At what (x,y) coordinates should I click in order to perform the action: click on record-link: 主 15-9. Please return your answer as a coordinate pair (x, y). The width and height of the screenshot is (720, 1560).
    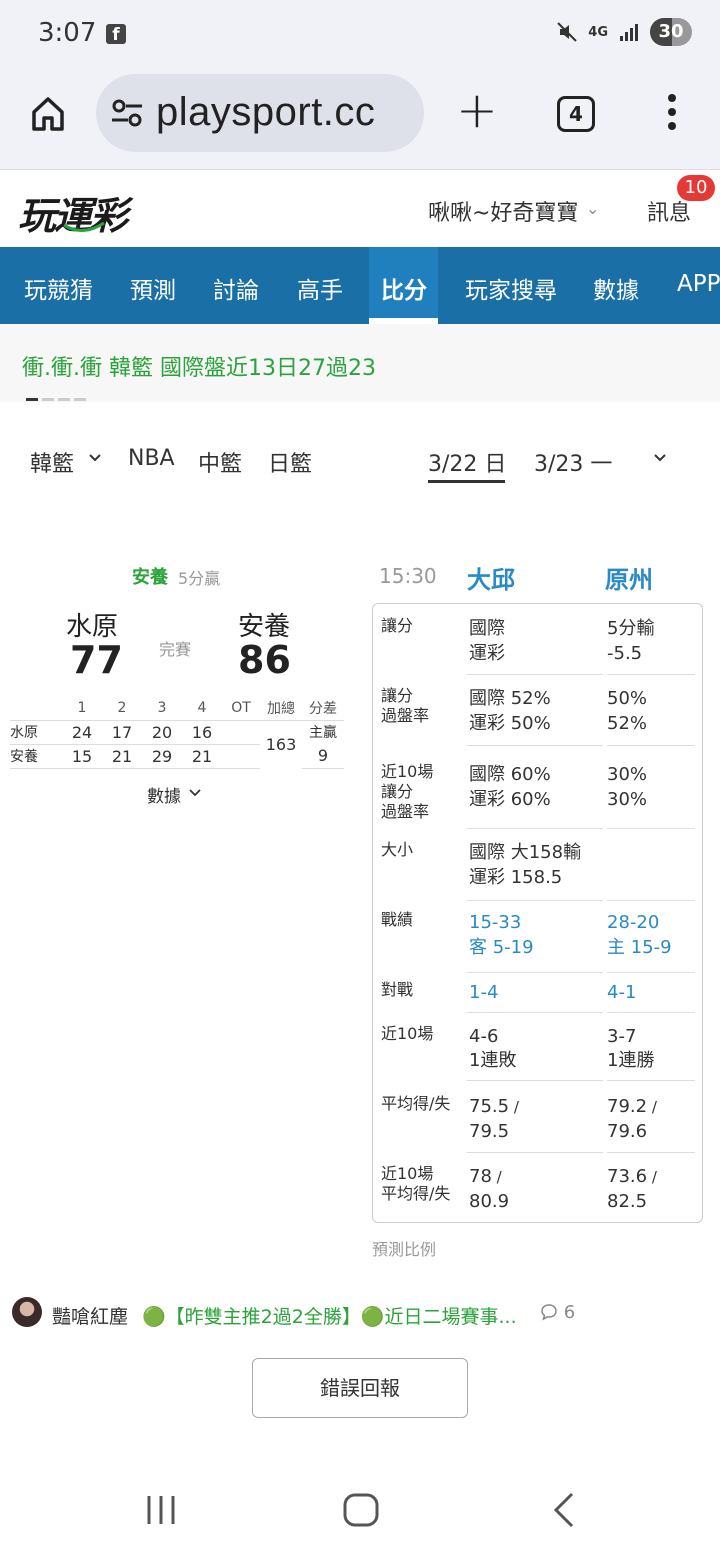
    Looking at the image, I should click on (639, 947).